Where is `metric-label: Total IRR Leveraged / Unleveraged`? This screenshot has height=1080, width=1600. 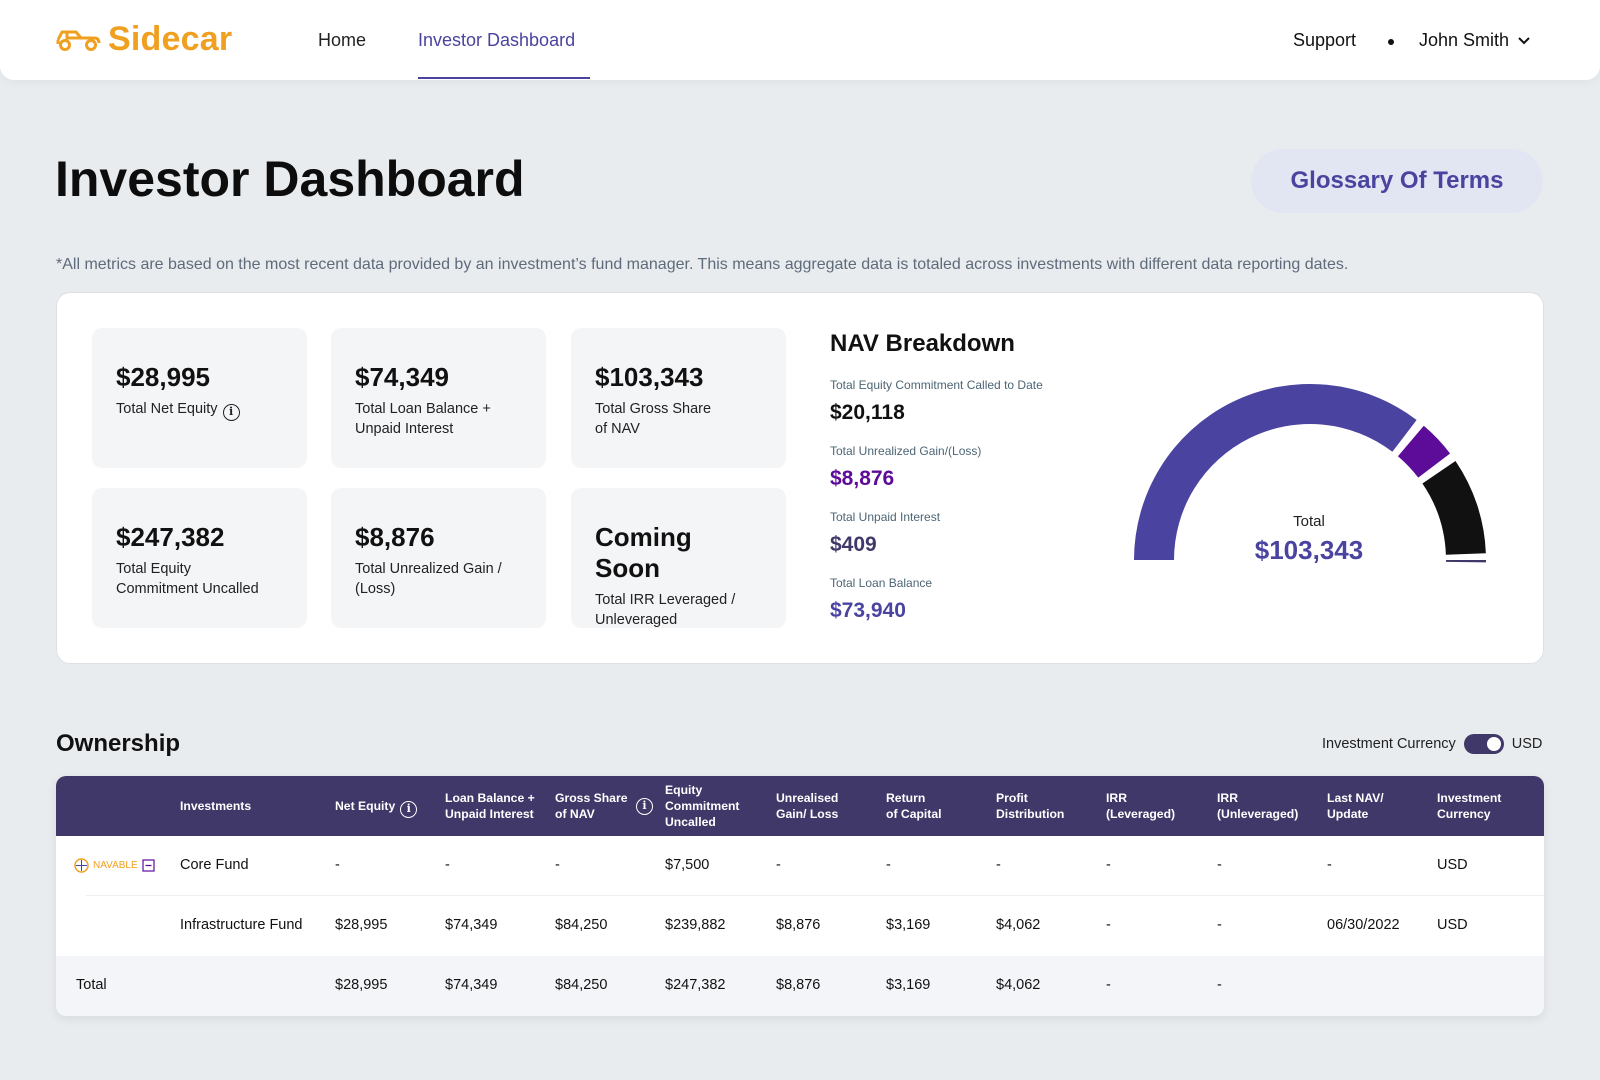
metric-label: Total IRR Leveraged / Unleveraged is located at coordinates (678, 610).